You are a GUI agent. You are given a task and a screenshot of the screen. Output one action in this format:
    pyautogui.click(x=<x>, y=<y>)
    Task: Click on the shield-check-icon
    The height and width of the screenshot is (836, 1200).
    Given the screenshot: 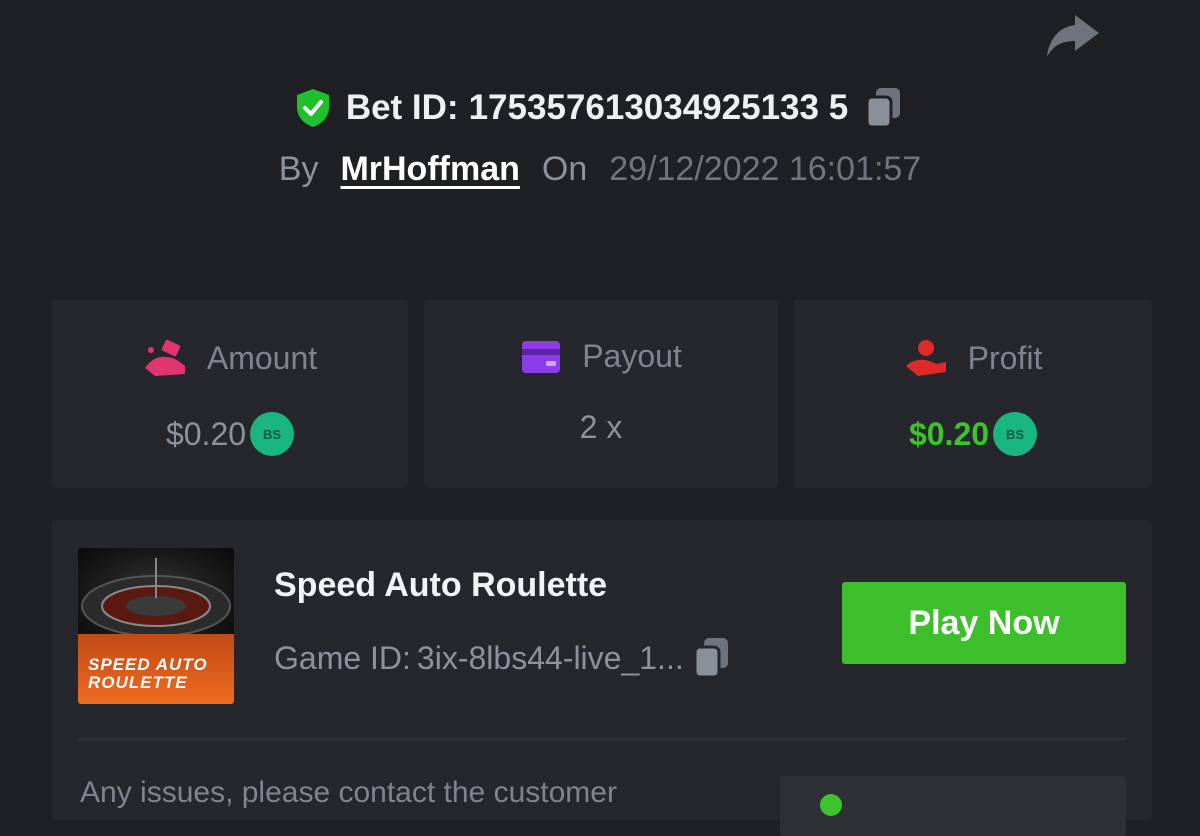 What is the action you would take?
    pyautogui.click(x=312, y=108)
    